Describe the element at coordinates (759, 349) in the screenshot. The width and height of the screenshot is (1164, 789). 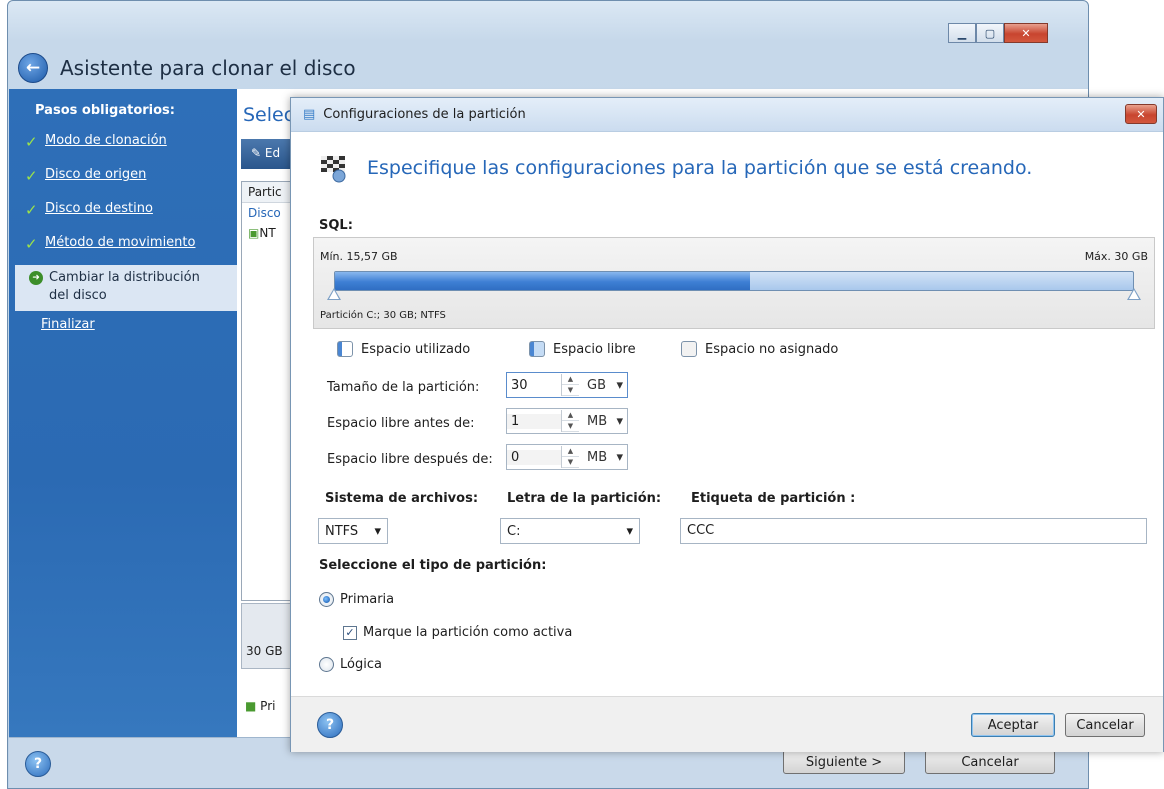
I see `legend-unallocated: Espacio no asignado` at that location.